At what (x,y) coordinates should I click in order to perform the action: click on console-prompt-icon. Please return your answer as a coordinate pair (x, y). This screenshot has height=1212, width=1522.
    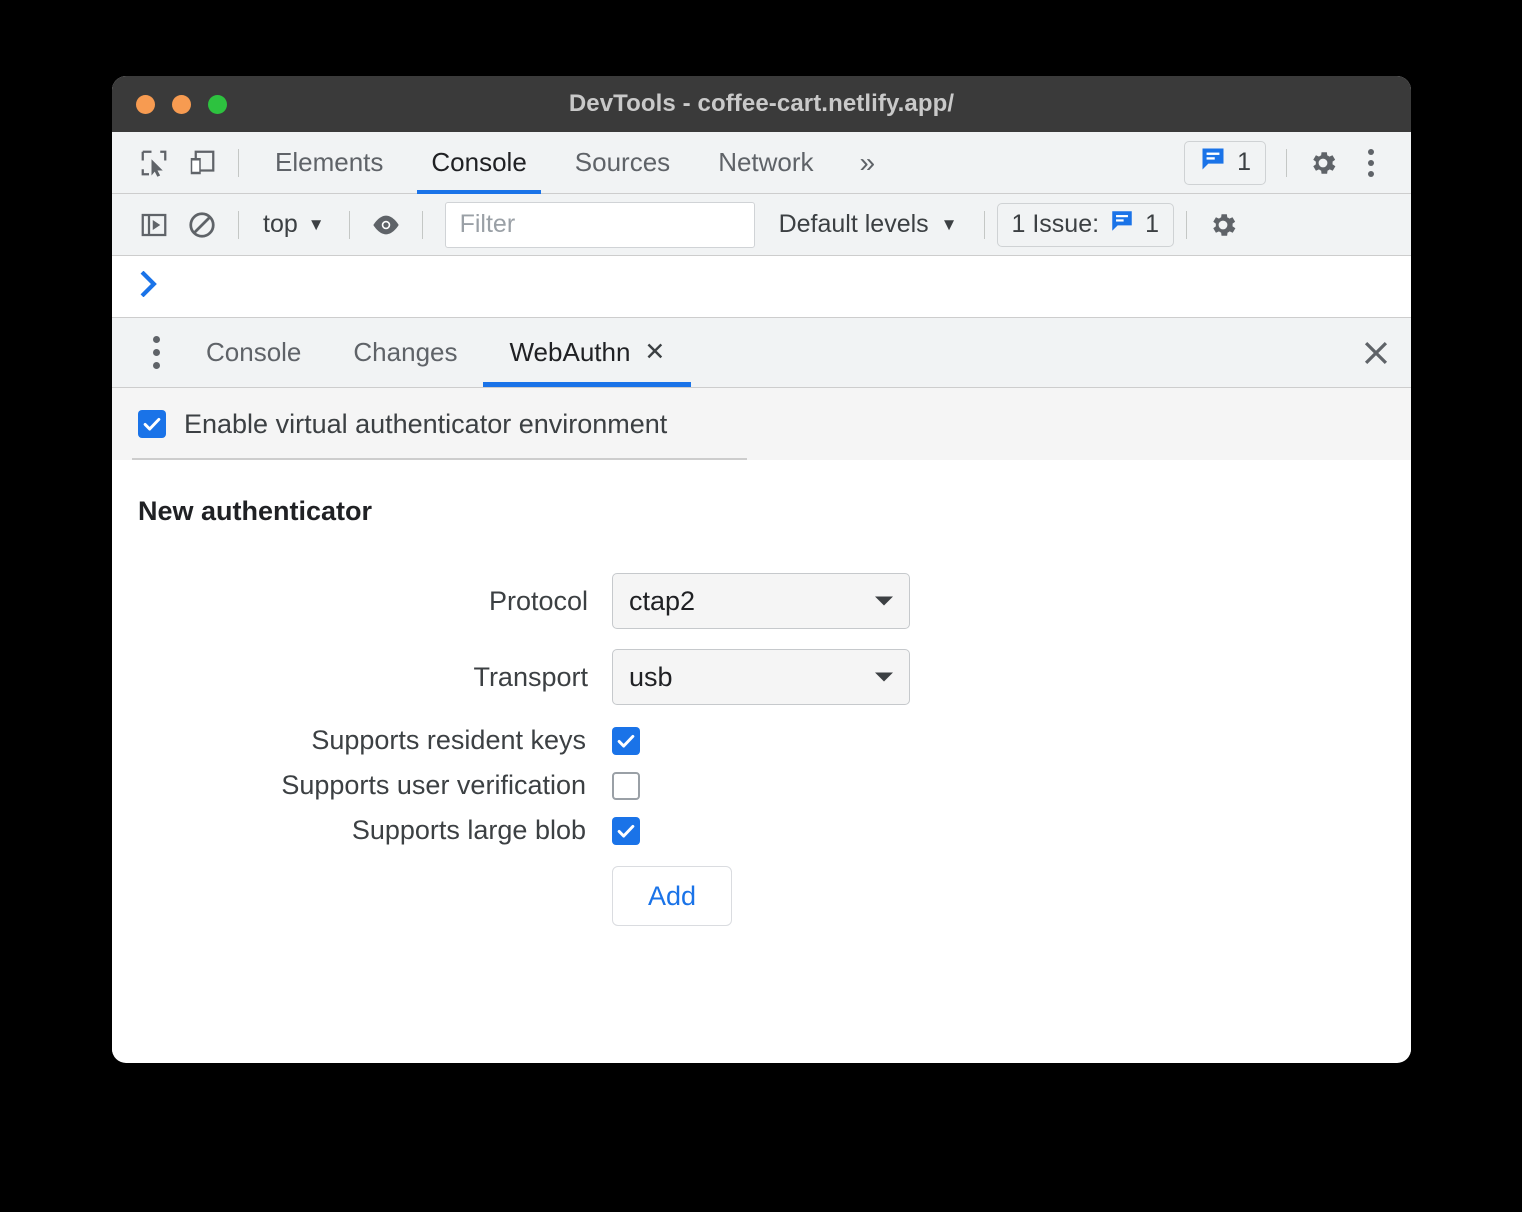
    Looking at the image, I should click on (150, 286).